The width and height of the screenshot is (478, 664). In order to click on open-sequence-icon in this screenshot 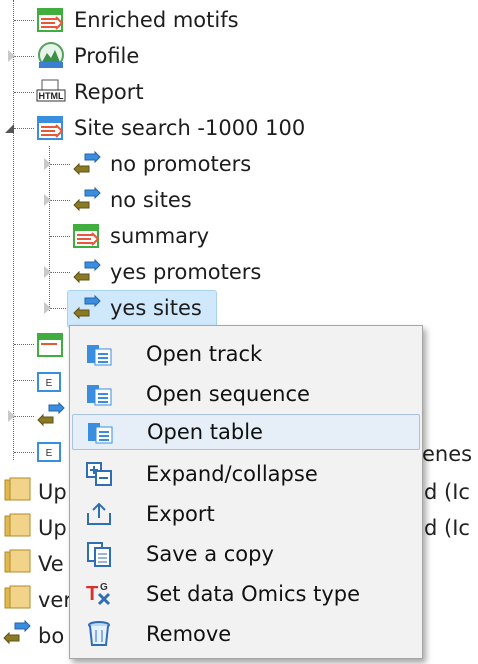, I will do `click(99, 394)`.